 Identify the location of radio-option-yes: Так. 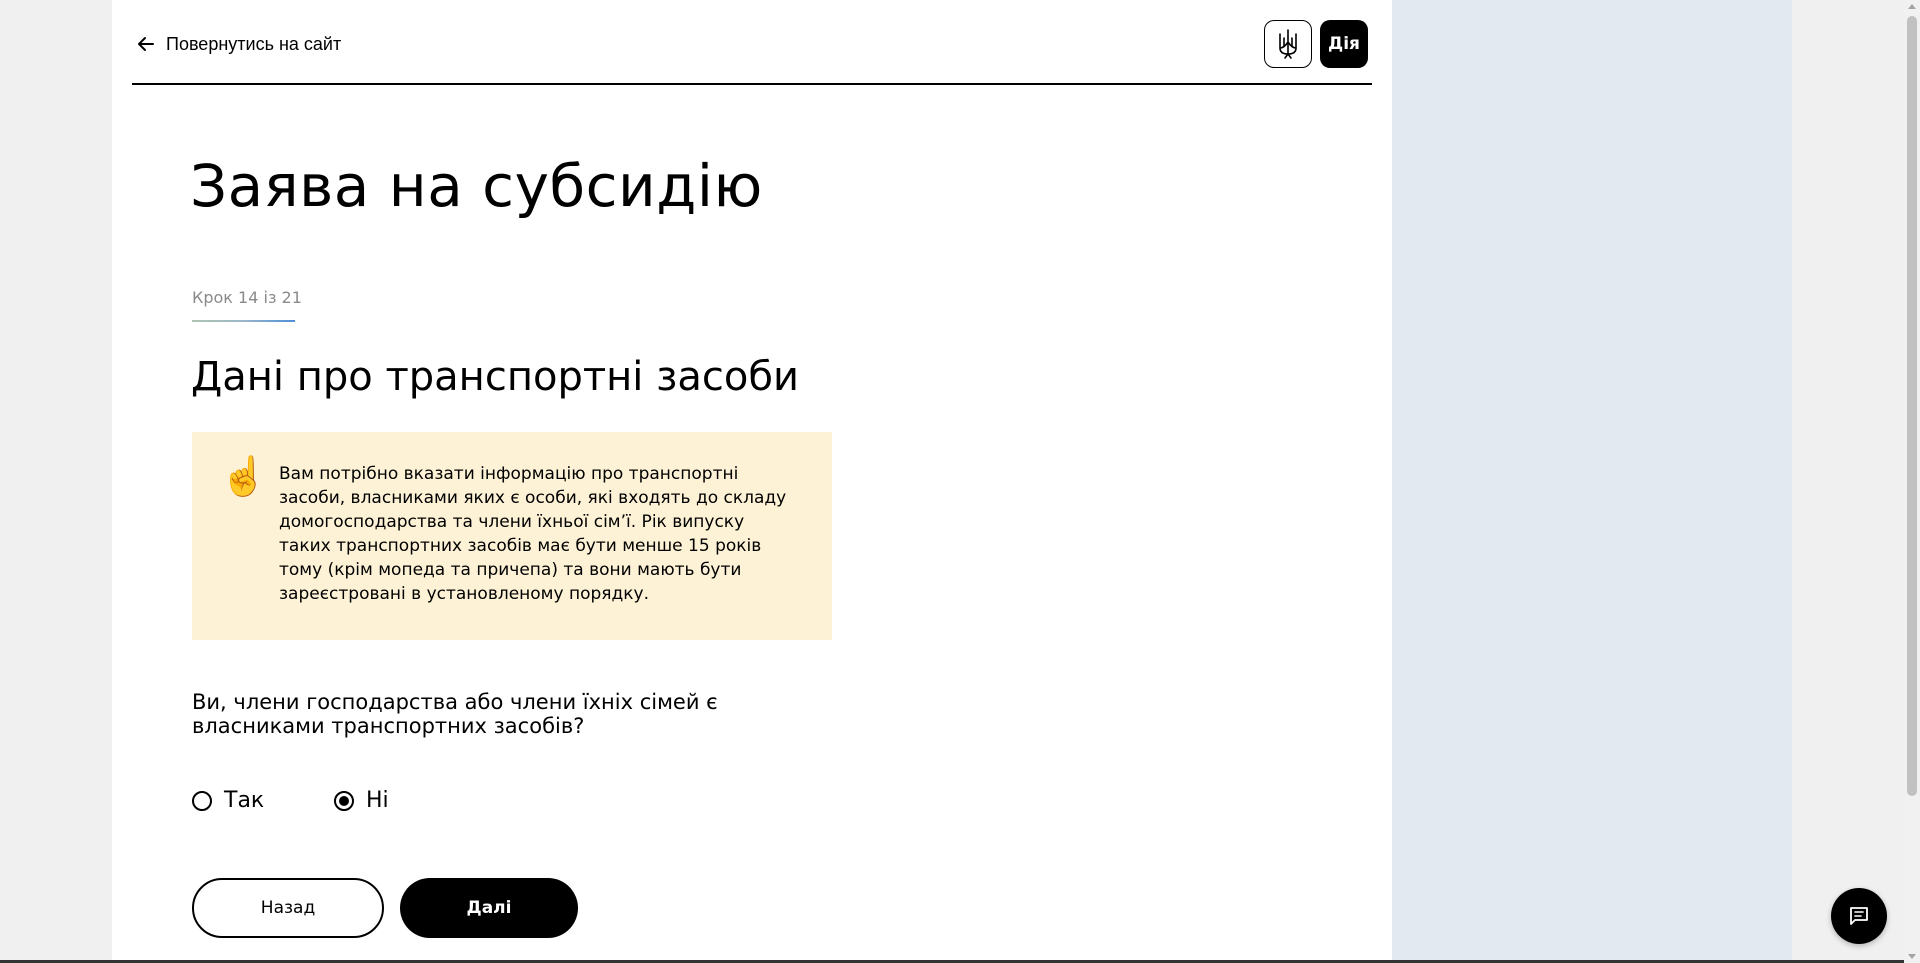
(228, 800).